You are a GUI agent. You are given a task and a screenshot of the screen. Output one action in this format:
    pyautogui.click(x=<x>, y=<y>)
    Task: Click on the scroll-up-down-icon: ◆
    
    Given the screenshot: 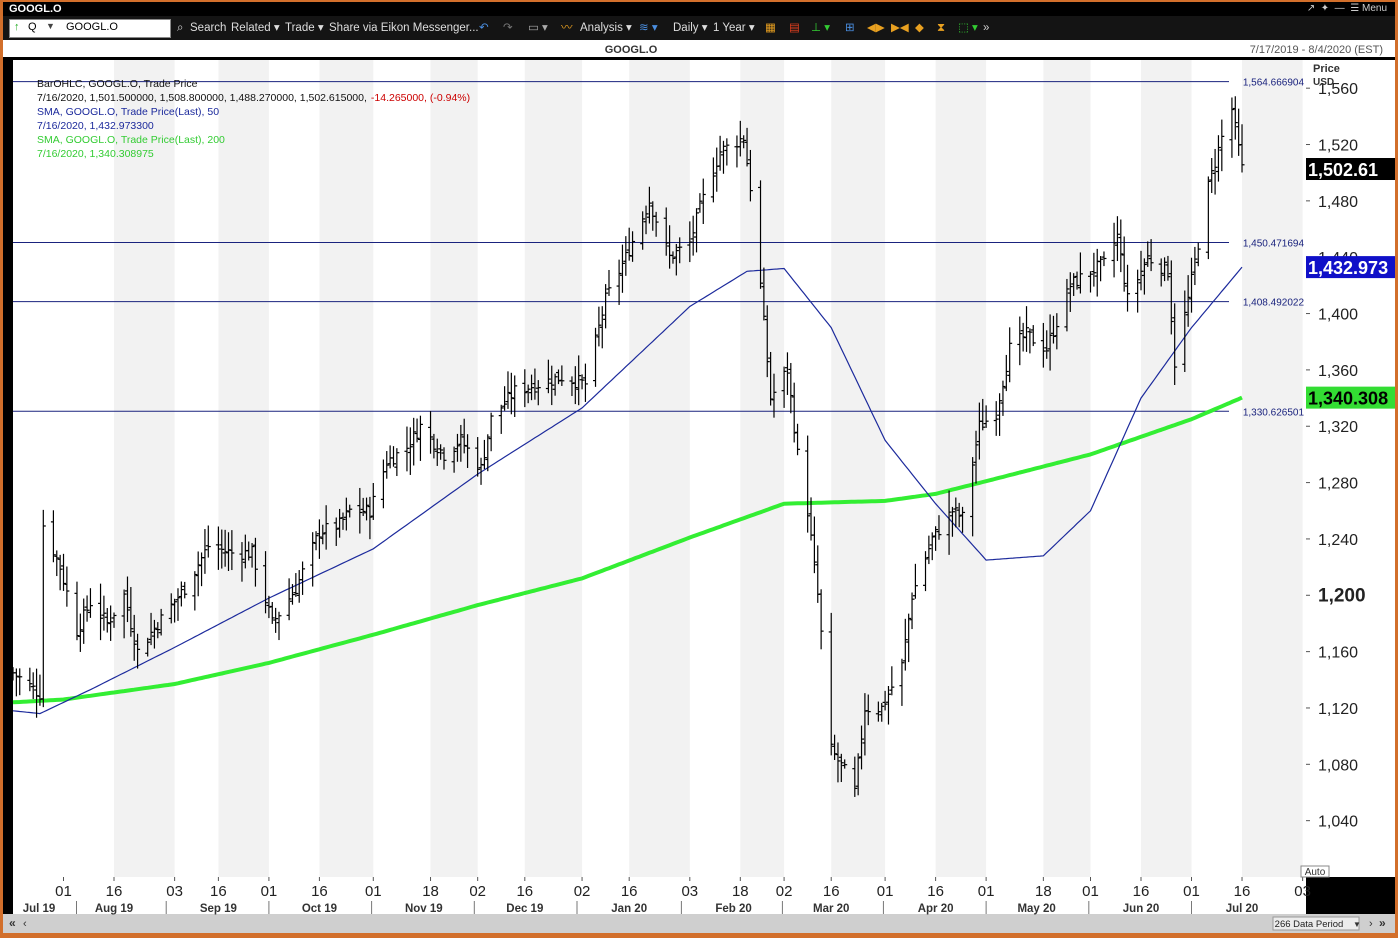 What is the action you would take?
    pyautogui.click(x=919, y=28)
    